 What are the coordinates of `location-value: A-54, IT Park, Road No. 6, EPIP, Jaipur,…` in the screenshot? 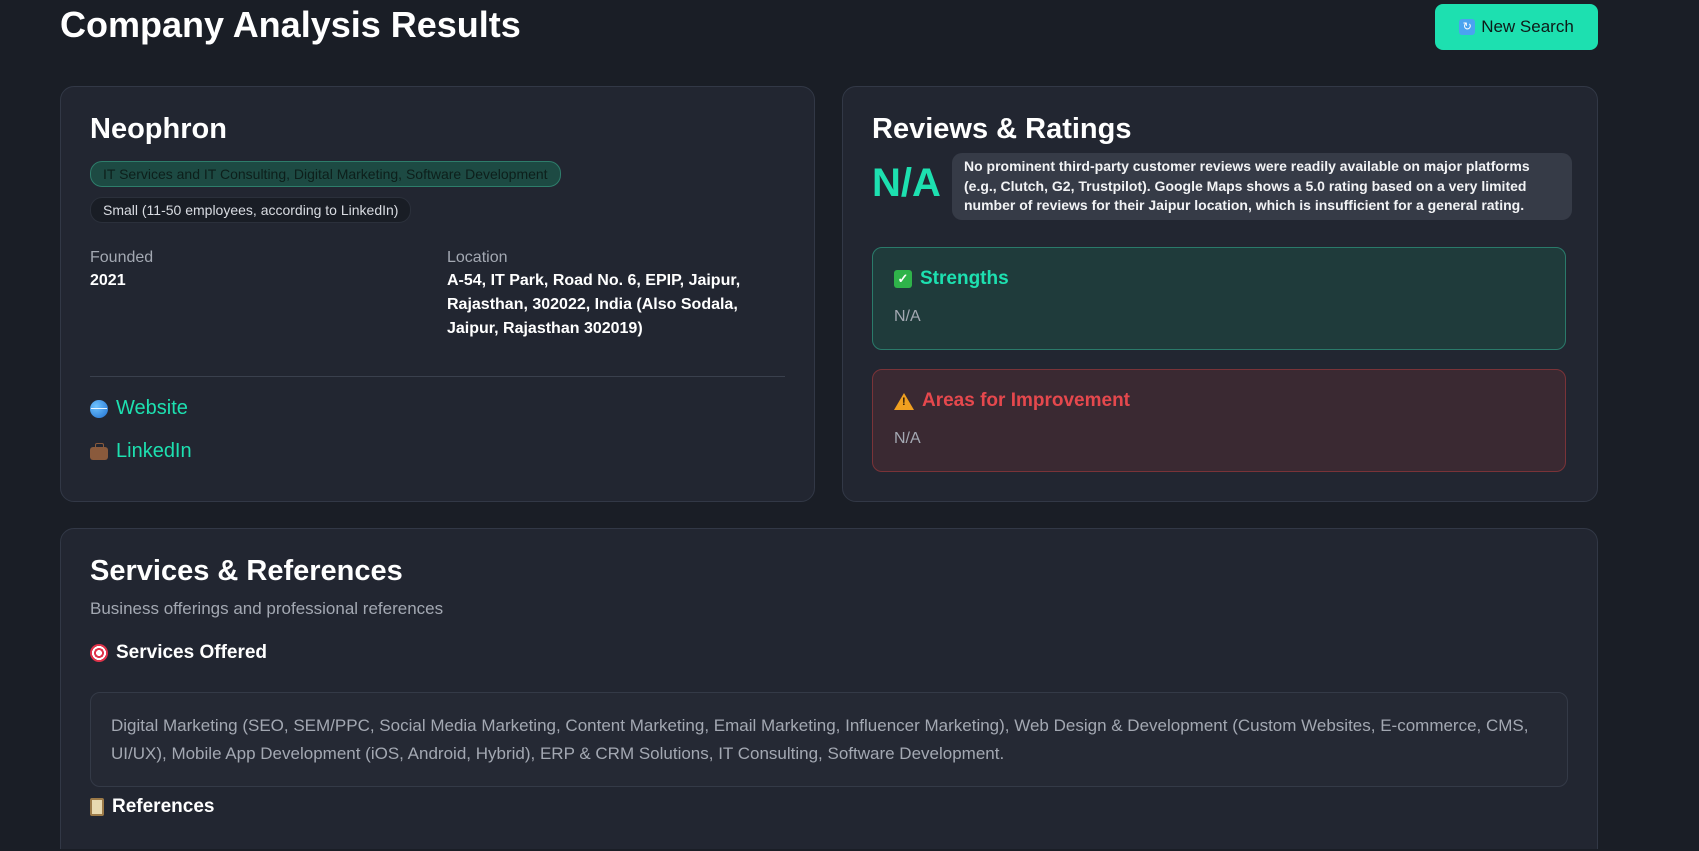 It's located at (594, 304).